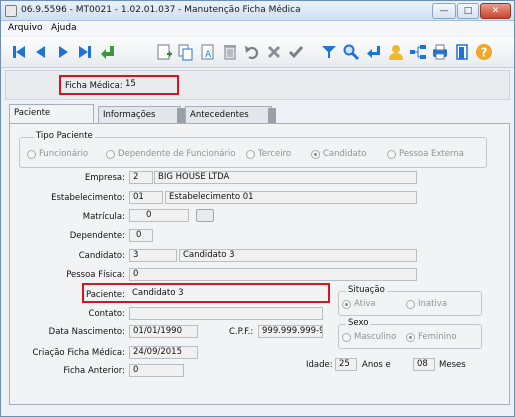  Describe the element at coordinates (163, 352) in the screenshot. I see `criacao-field: 24/09/2015` at that location.